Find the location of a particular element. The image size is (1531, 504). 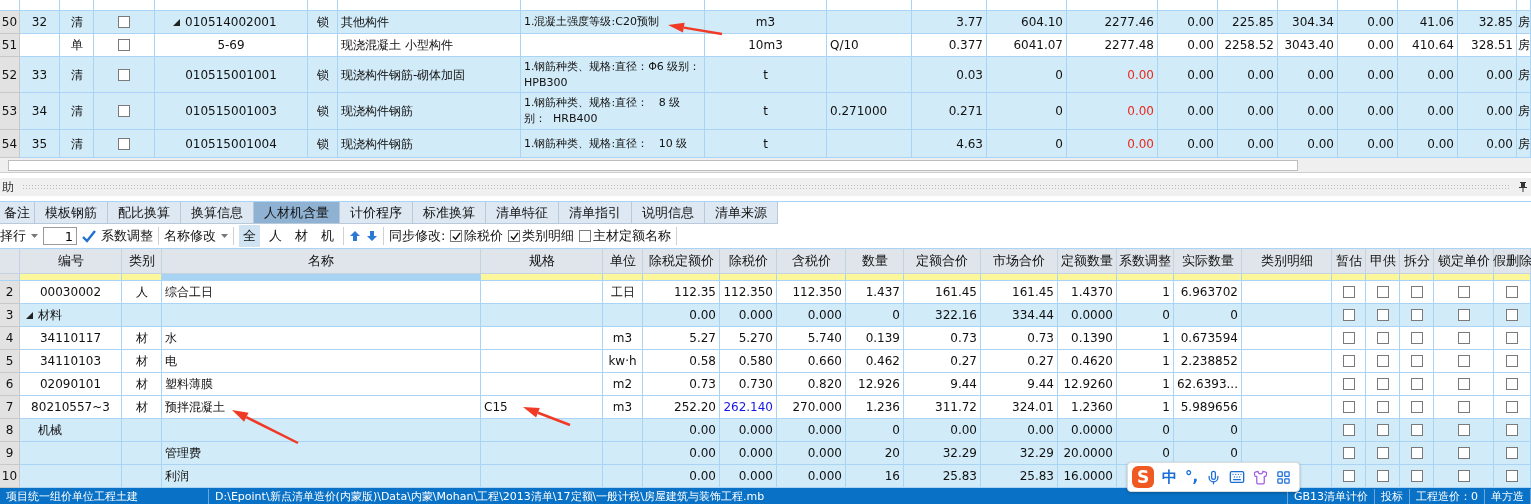

column-header: 拆分 is located at coordinates (1416, 261).